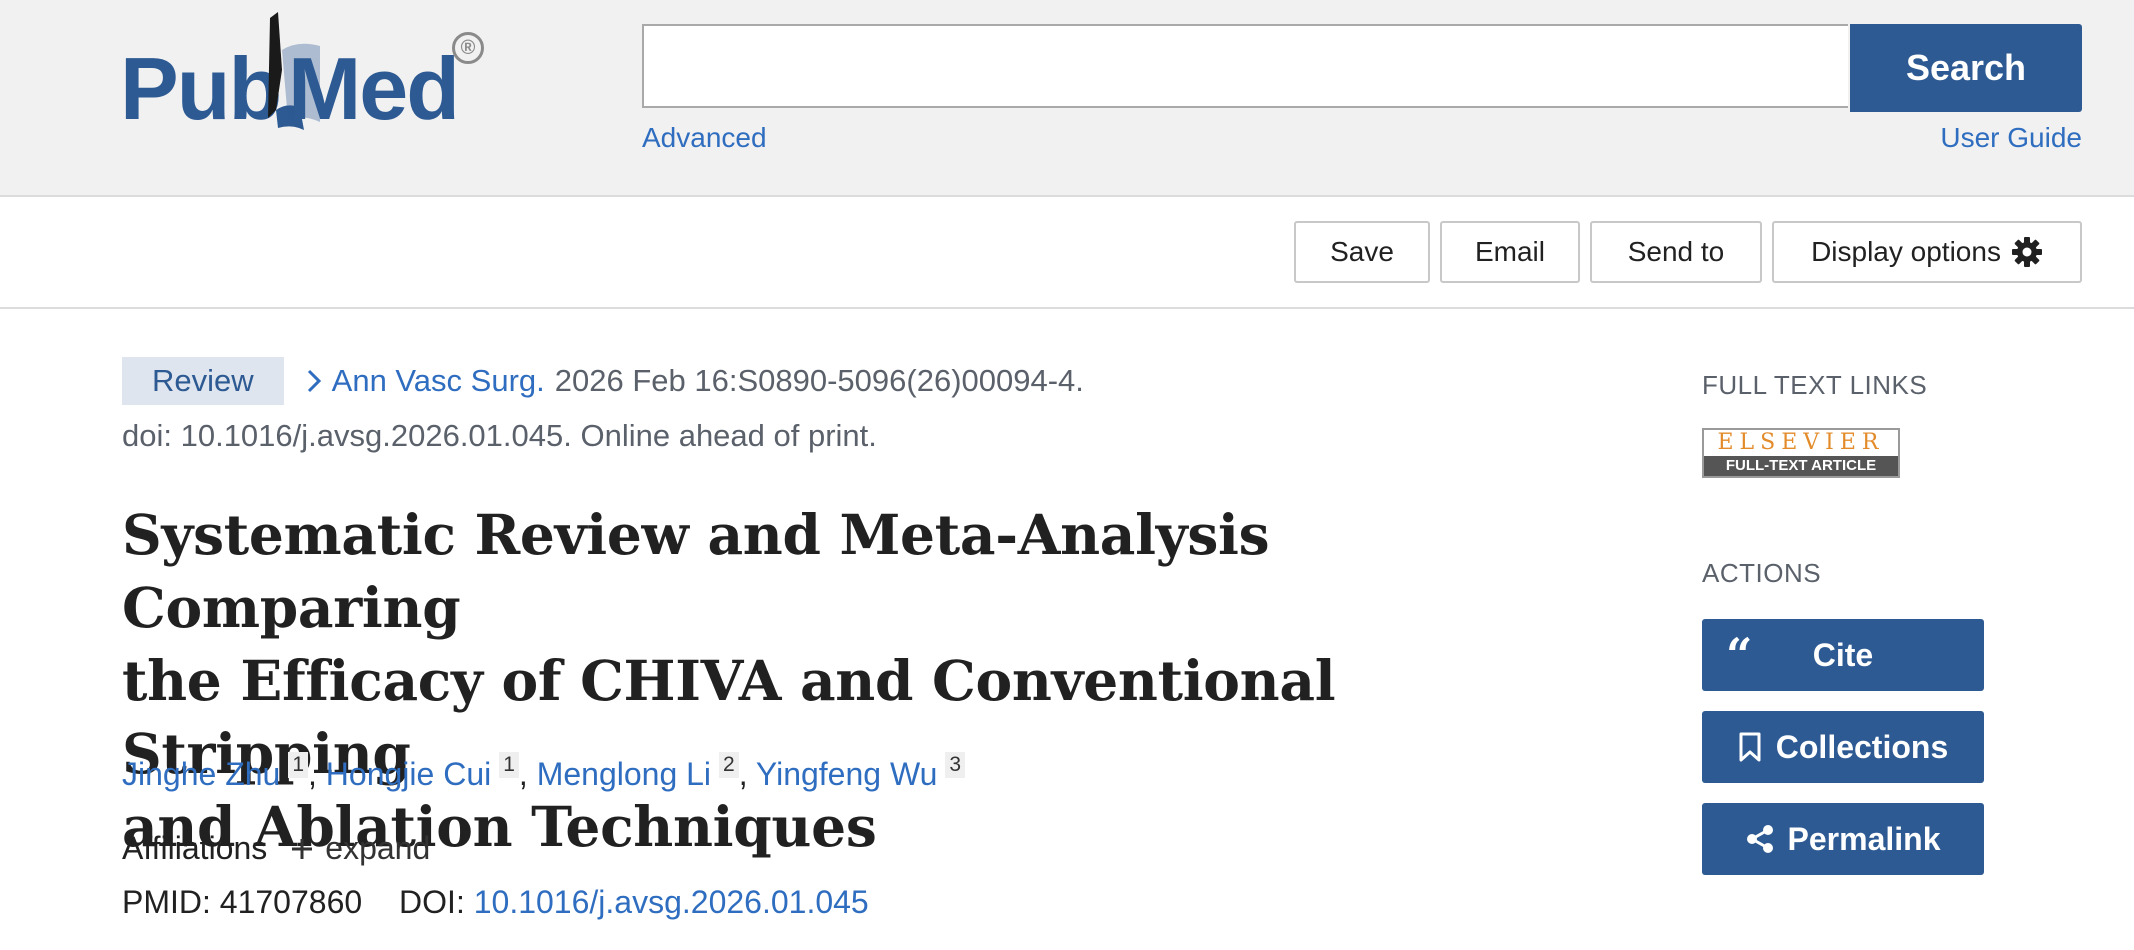 Image resolution: width=2134 pixels, height=950 pixels. I want to click on elsevier-full-text-link: ELSEVIER FULL-TEXT ARTICLE, so click(1801, 453).